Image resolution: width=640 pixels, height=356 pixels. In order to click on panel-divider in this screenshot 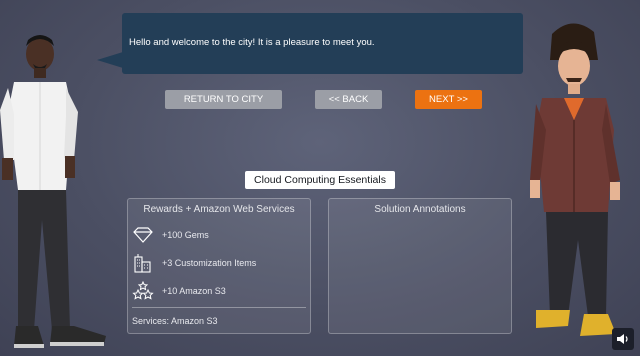, I will do `click(219, 307)`.